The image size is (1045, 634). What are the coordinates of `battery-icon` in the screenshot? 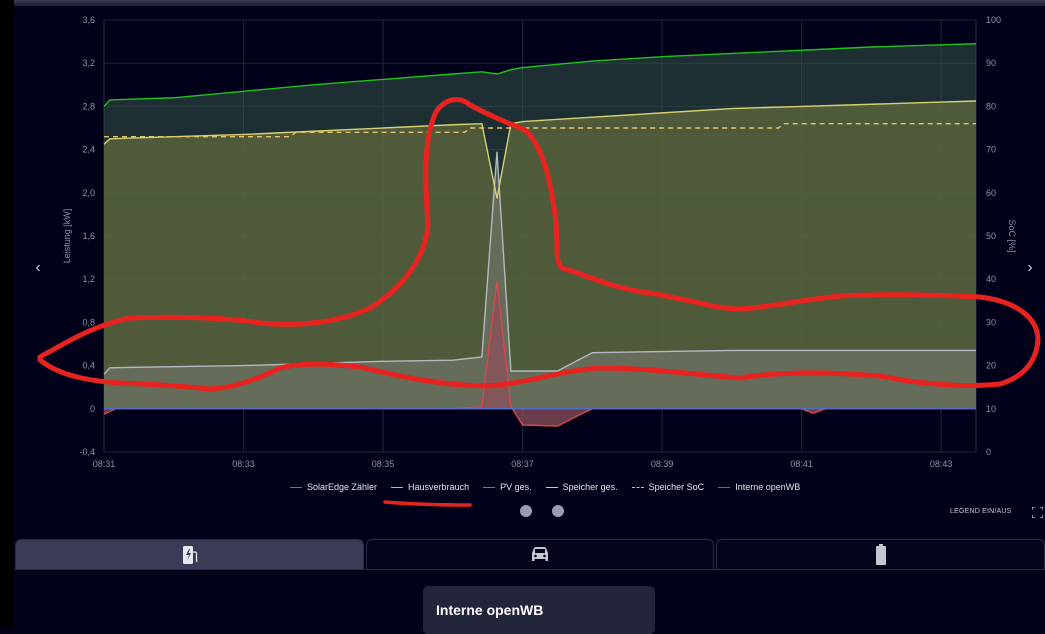 It's located at (880, 554).